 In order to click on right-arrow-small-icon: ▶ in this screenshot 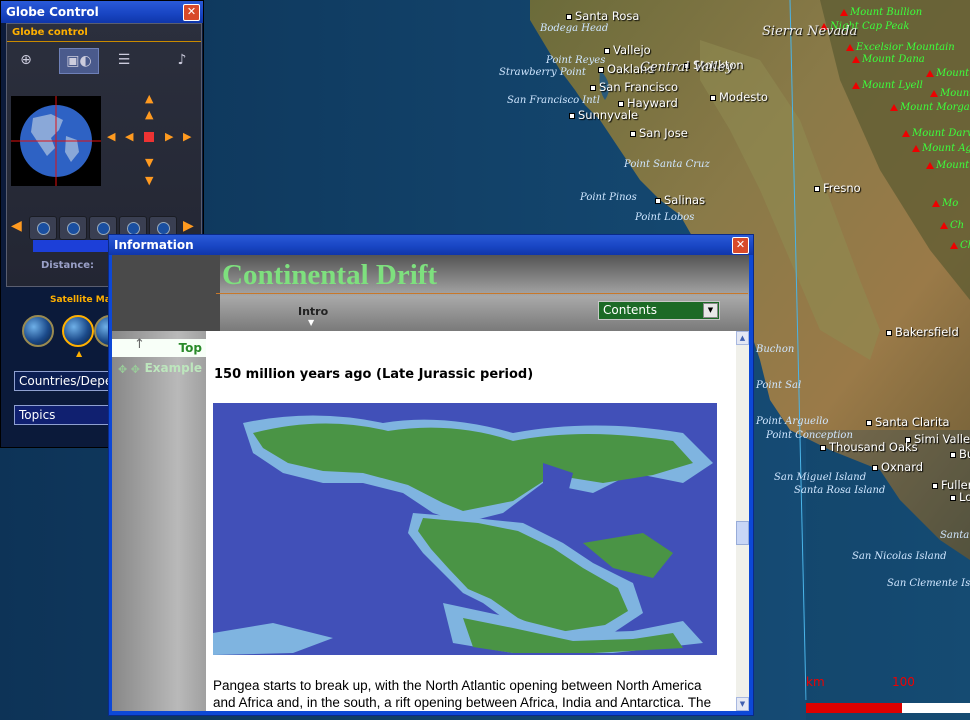, I will do `click(169, 136)`.